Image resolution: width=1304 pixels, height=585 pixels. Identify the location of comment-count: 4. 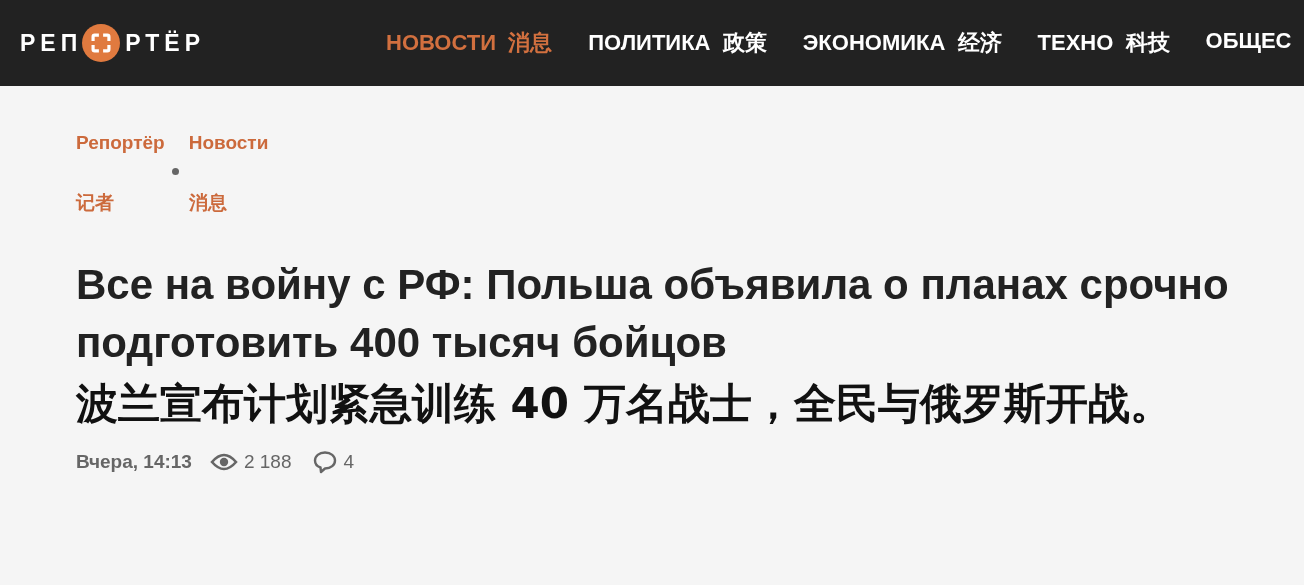
(349, 462).